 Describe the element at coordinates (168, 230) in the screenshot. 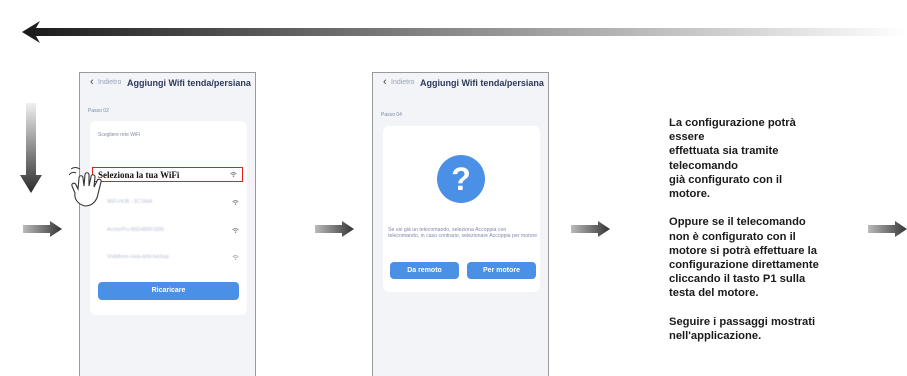

I see `network-row: ArcherPro-B6D4B6F0395` at that location.